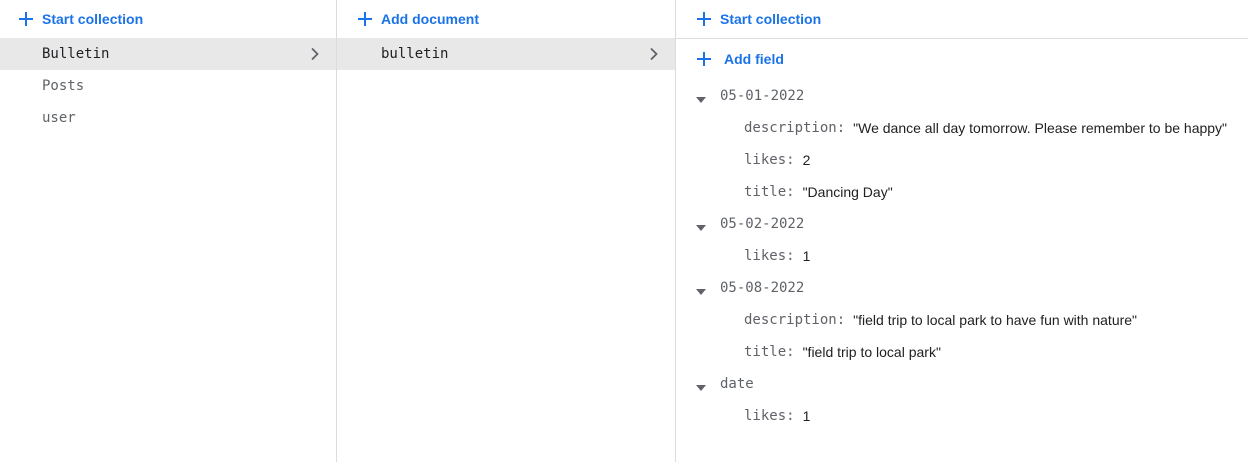 This screenshot has width=1248, height=462. What do you see at coordinates (806, 160) in the screenshot?
I see `field-value: 2` at bounding box center [806, 160].